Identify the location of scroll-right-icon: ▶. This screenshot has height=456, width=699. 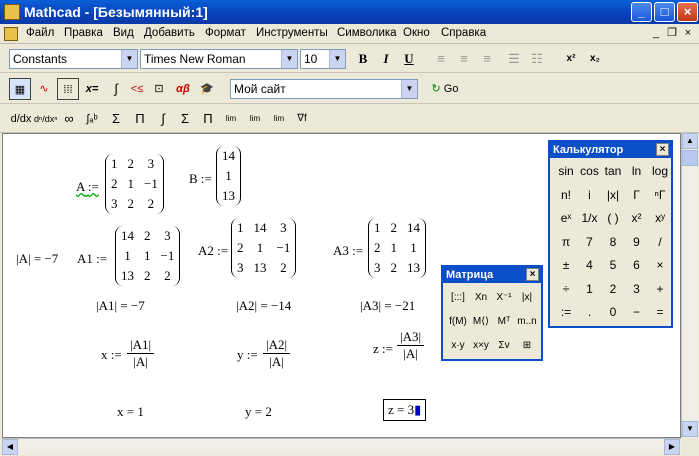
(672, 447).